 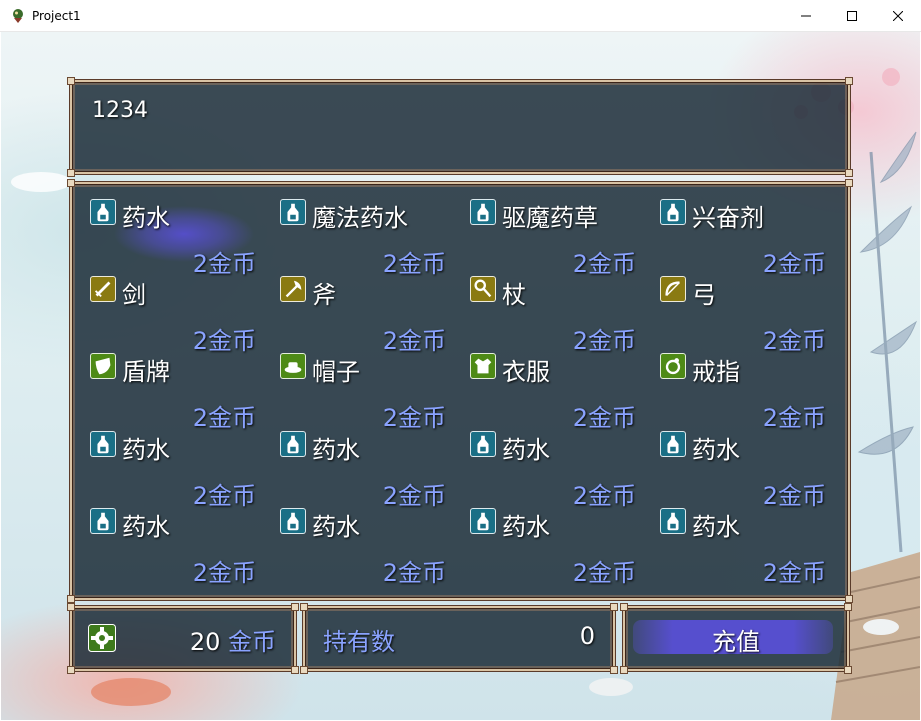 What do you see at coordinates (120, 110) in the screenshot?
I see `help-text: 1234` at bounding box center [120, 110].